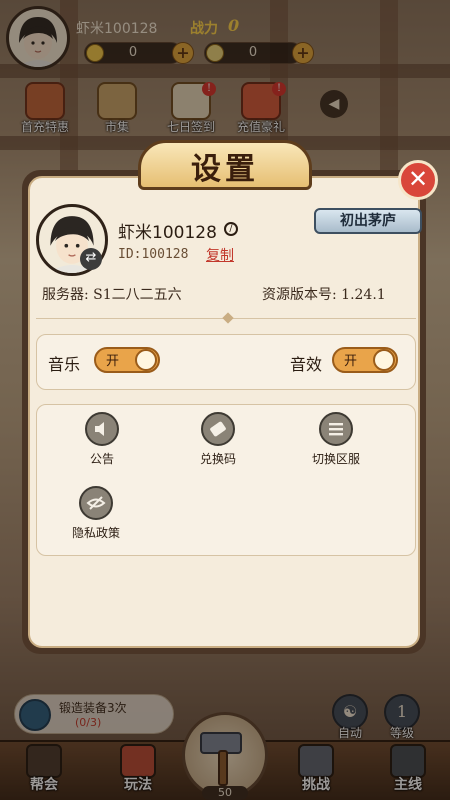 The image size is (450, 800). Describe the element at coordinates (336, 429) in the screenshot. I see `list-icon` at that location.